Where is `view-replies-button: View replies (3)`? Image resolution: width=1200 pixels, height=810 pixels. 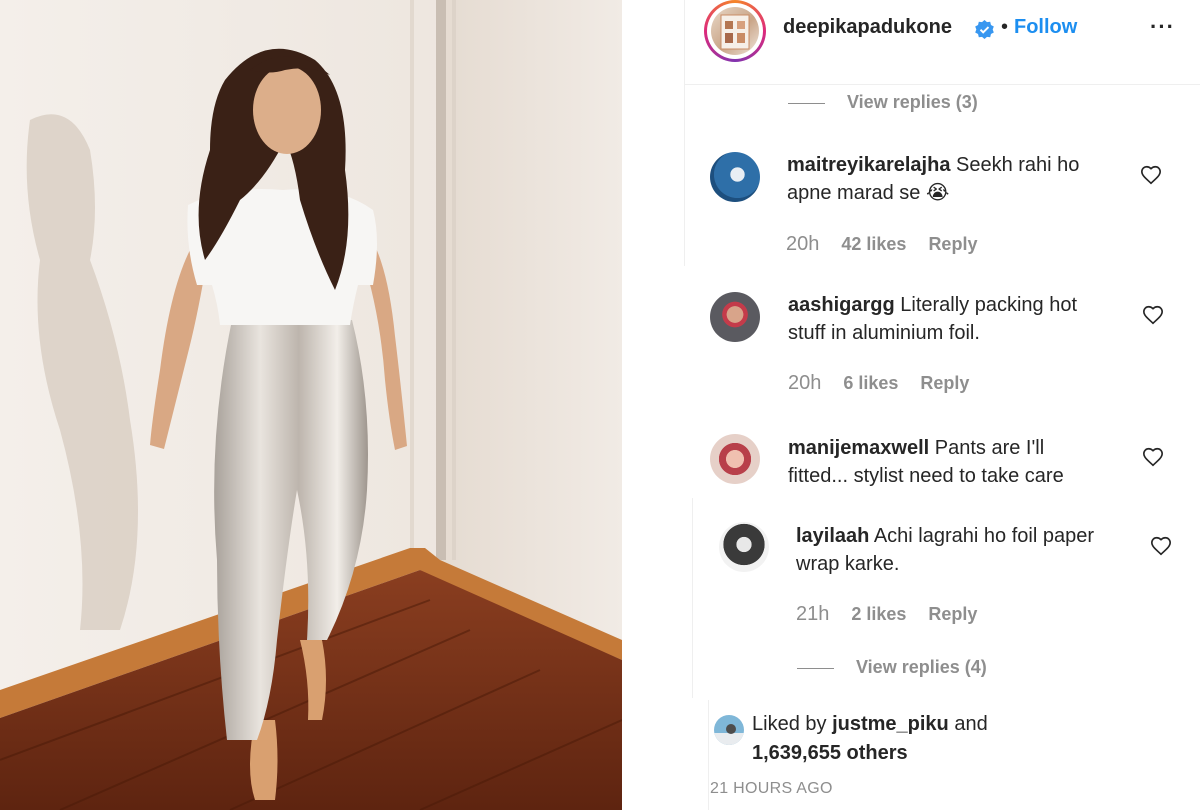 view-replies-button: View replies (3) is located at coordinates (883, 102).